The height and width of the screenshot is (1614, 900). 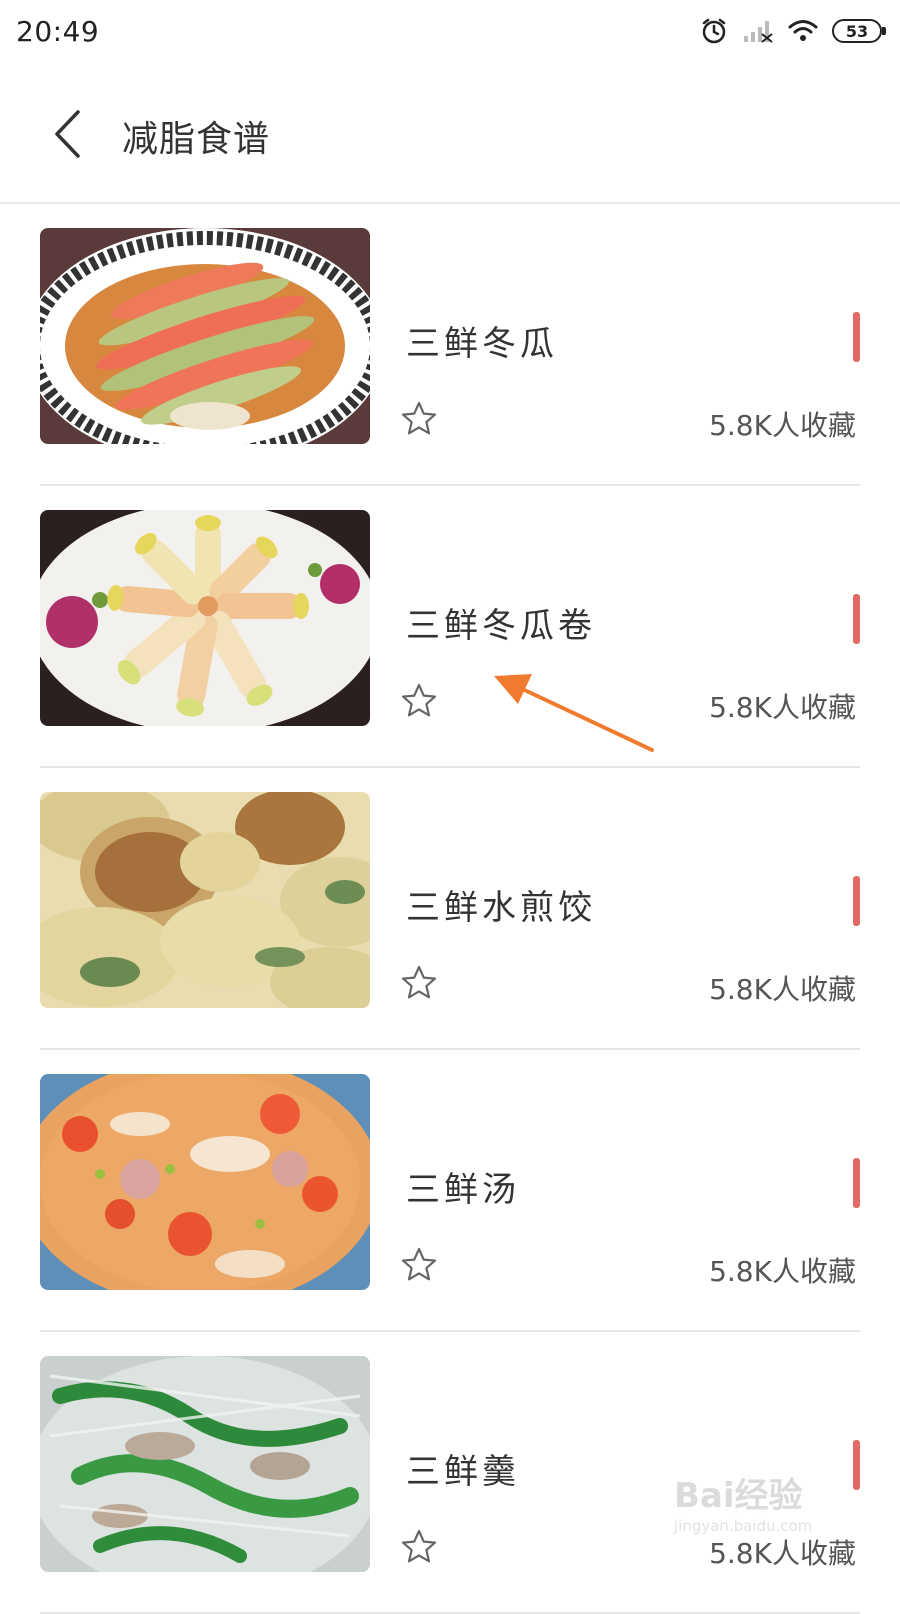 I want to click on alarm-icon, so click(x=714, y=31).